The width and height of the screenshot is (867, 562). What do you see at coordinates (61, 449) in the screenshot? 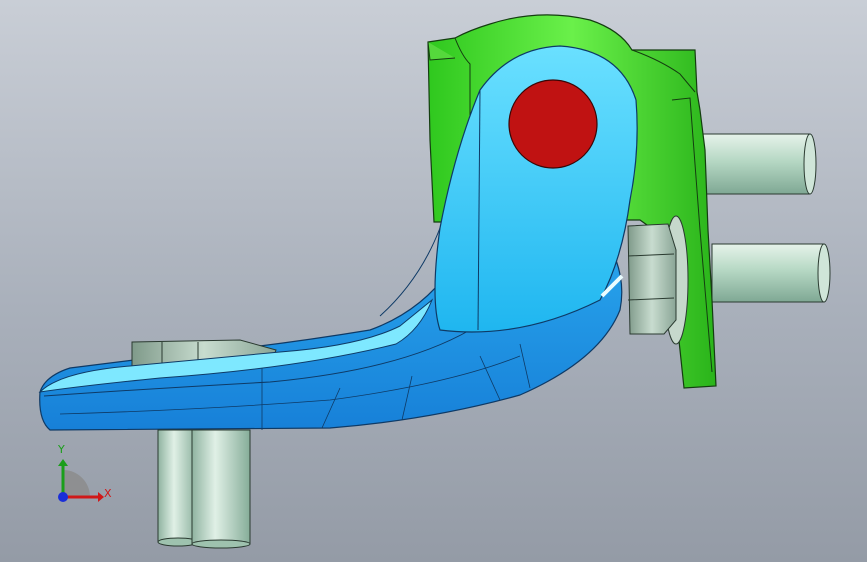
I see `axis-y-label: Y` at bounding box center [61, 449].